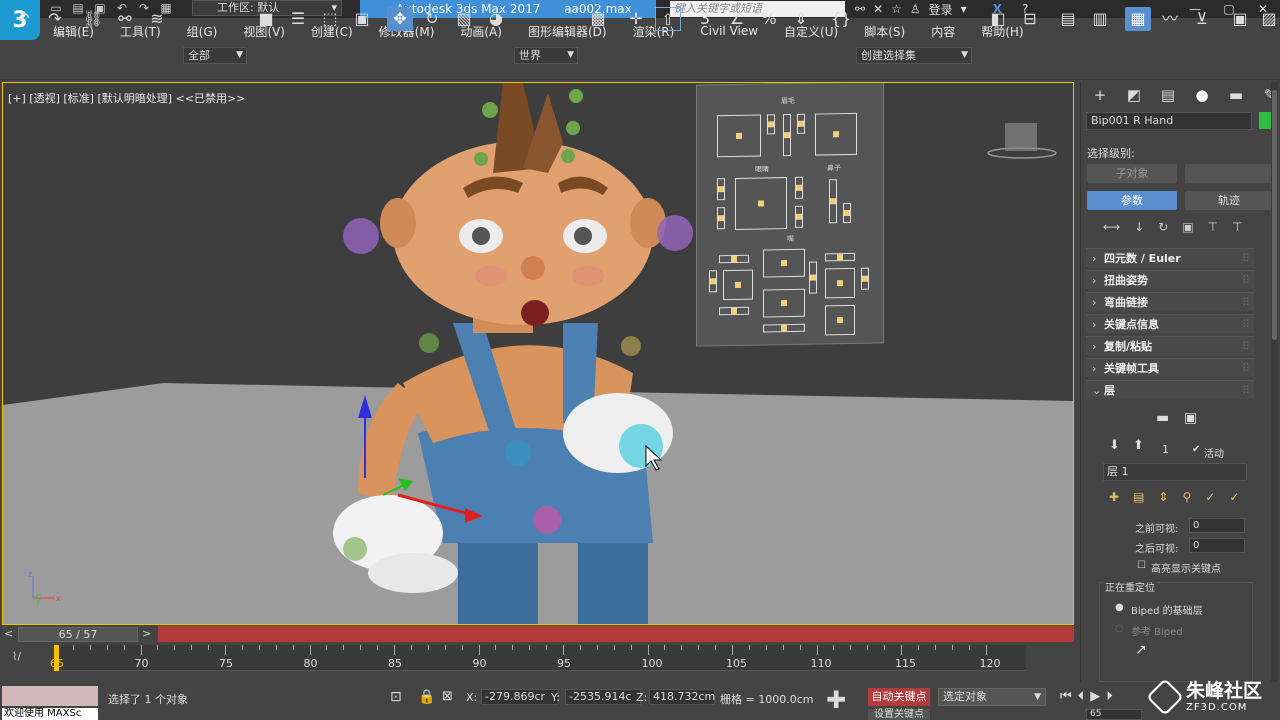 This screenshot has width=1280, height=720. Describe the element at coordinates (157, 19) in the screenshot. I see `bind-space-warp-icon: ≋` at that location.